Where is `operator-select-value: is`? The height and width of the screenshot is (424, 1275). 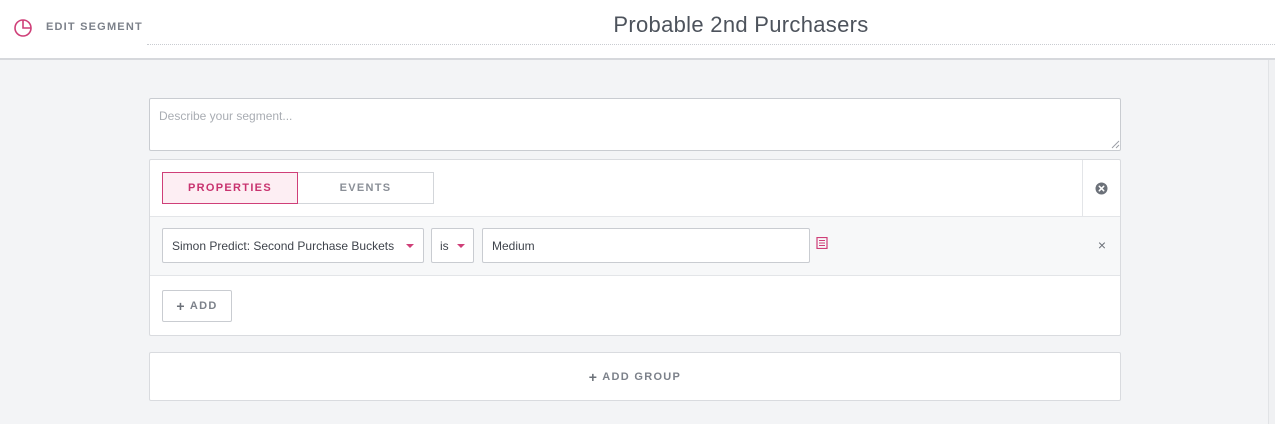 operator-select-value: is is located at coordinates (444, 245).